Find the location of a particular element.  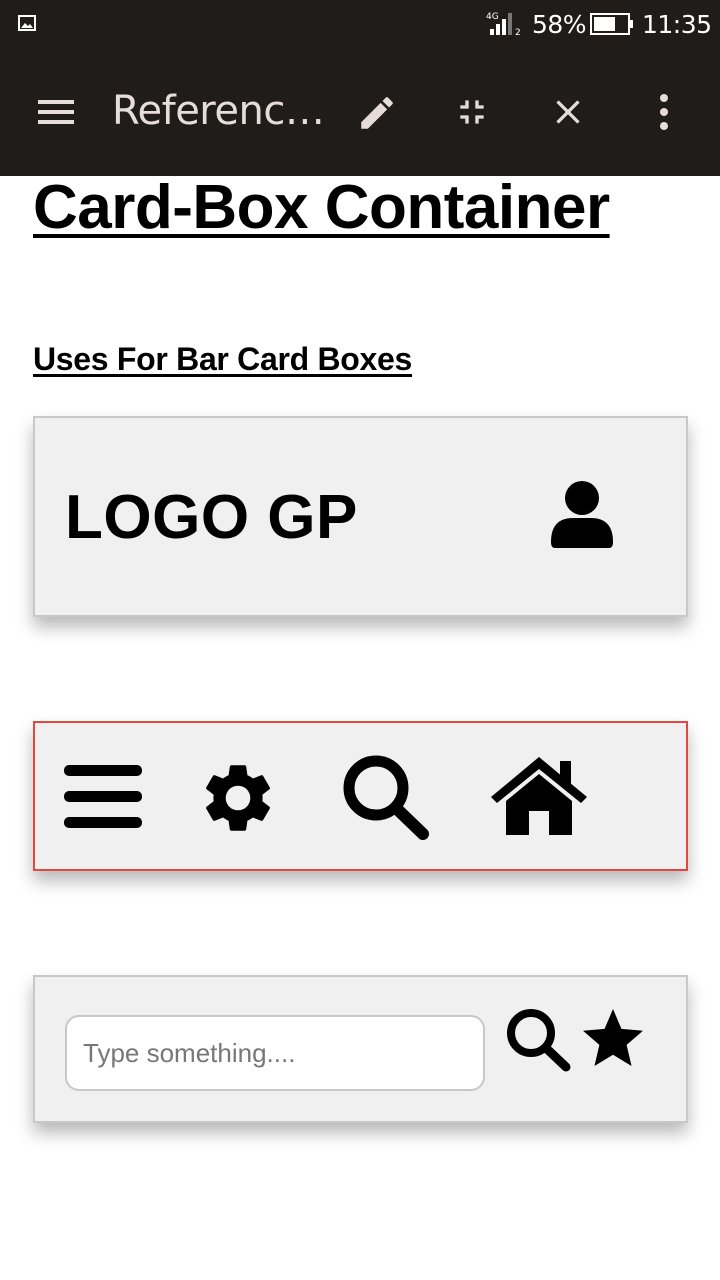

network-label: 4G is located at coordinates (492, 17).